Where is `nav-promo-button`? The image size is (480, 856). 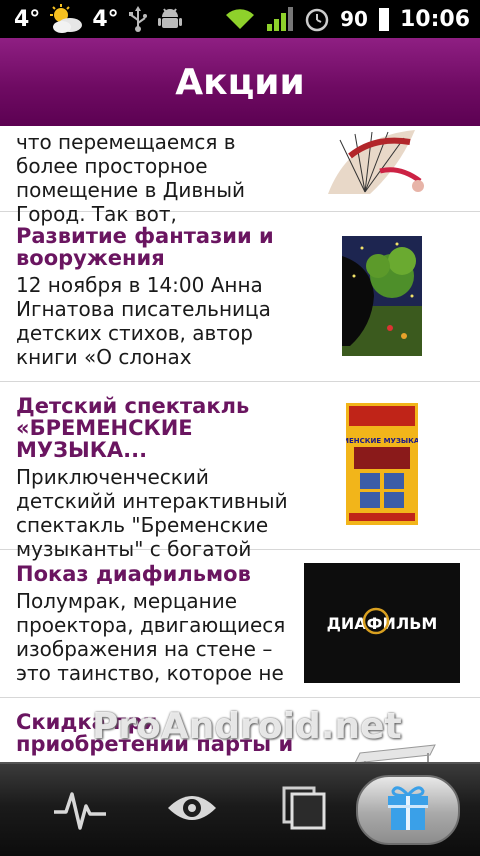
nav-promo-button is located at coordinates (408, 810).